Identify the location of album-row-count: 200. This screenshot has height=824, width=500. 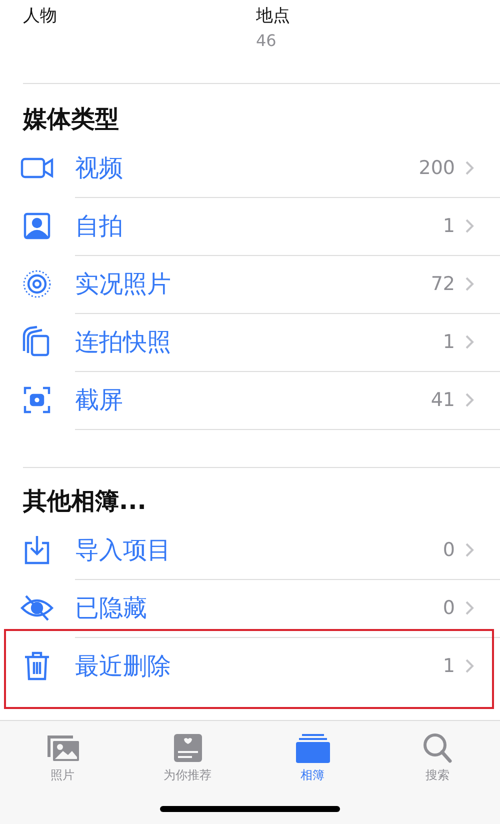
(436, 167).